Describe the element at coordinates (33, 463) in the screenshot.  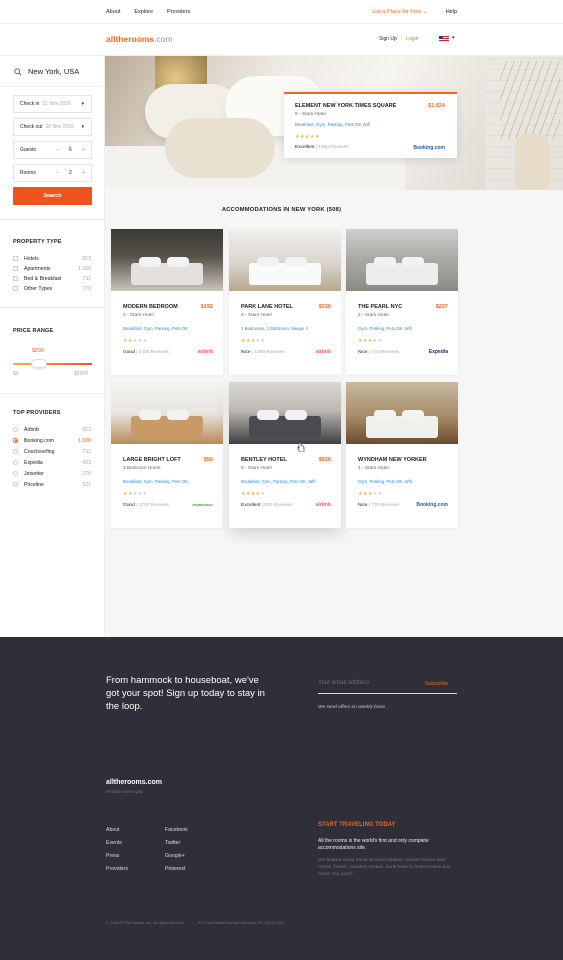
I see `option-label: Expedia` at that location.